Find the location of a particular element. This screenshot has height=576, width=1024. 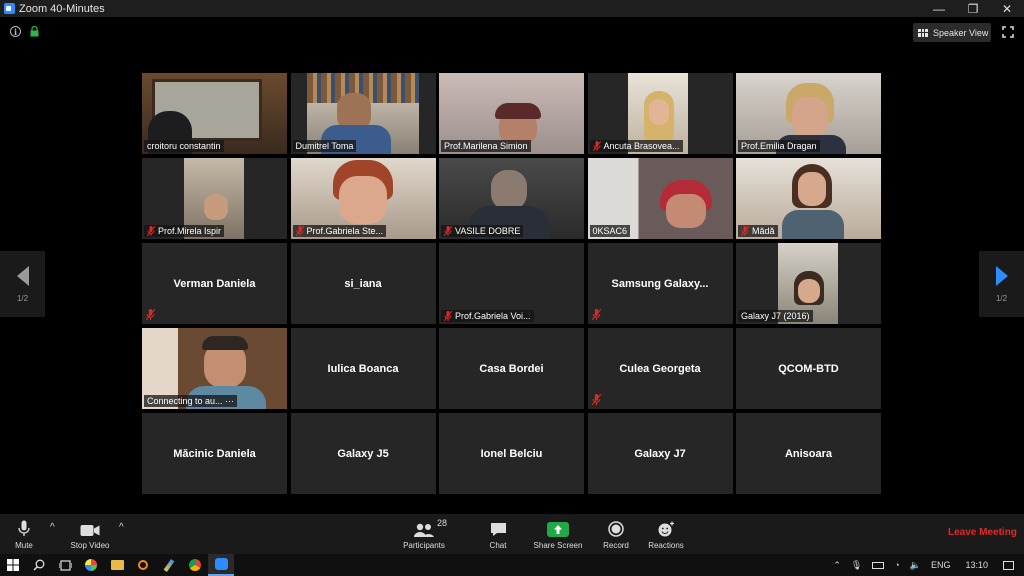

participant-name: QCOM-BTD is located at coordinates (808, 368).